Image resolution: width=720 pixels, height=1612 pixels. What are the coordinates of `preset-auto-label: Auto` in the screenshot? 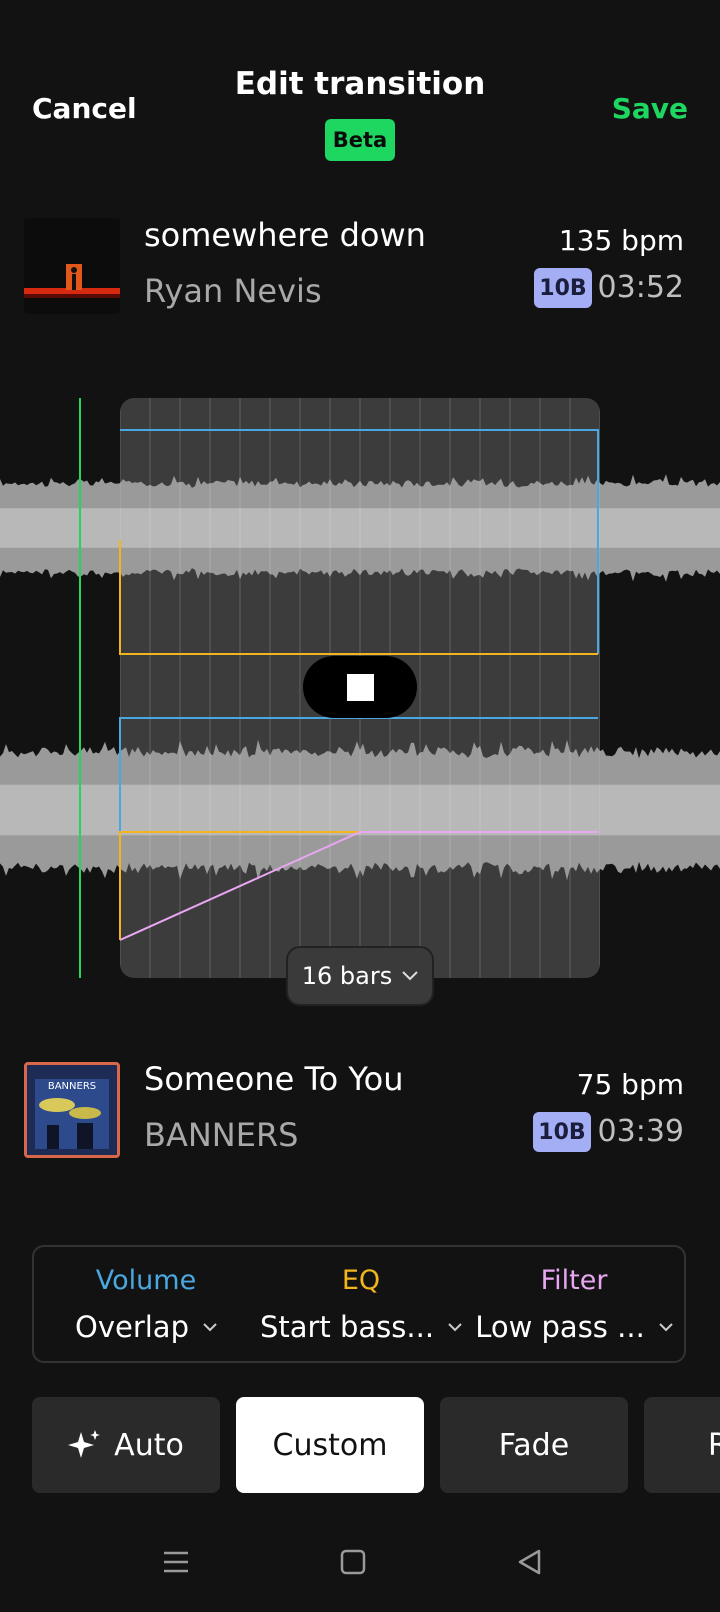 It's located at (149, 1445).